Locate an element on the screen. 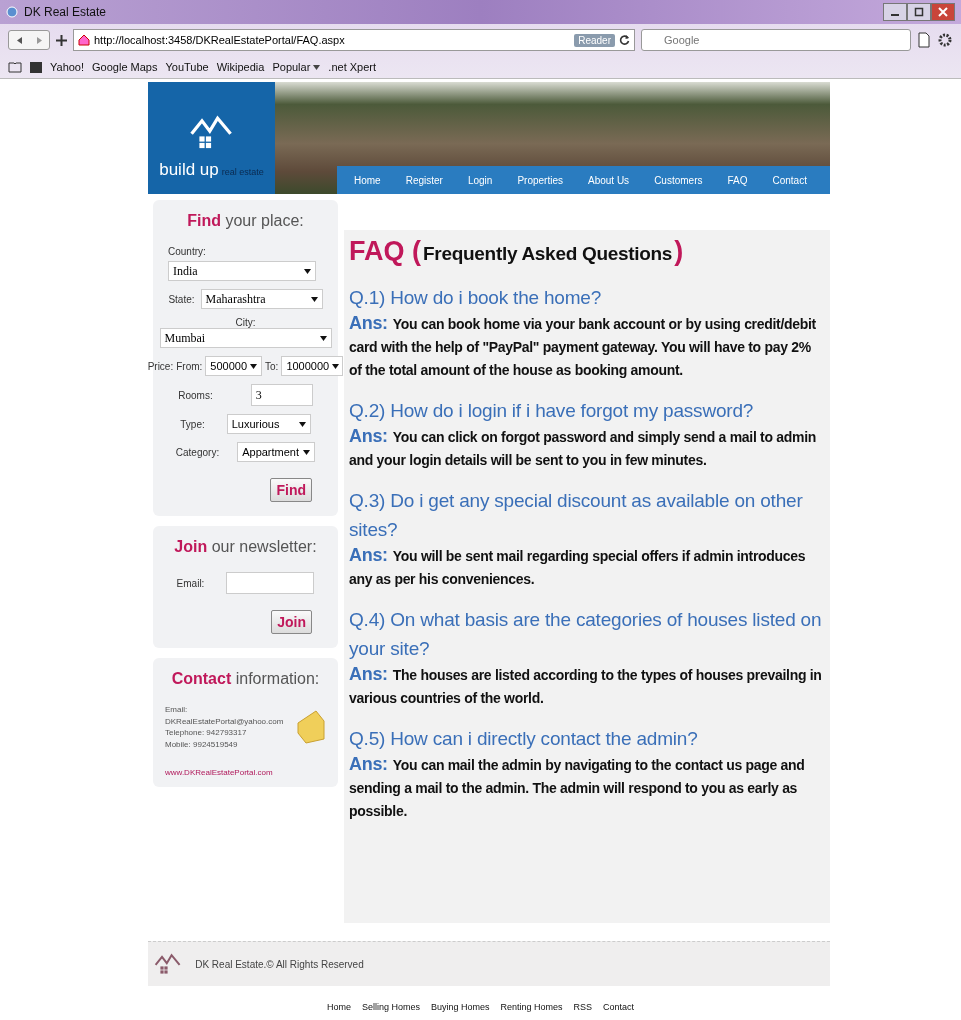 This screenshot has width=961, height=1020. price-to-select: 1000000 is located at coordinates (312, 366).